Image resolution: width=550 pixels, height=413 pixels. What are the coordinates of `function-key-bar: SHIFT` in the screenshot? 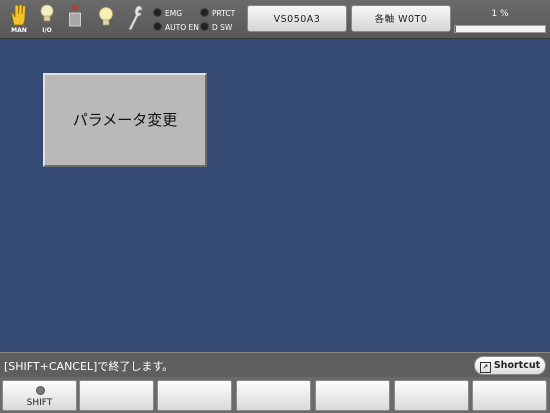 It's located at (275, 395).